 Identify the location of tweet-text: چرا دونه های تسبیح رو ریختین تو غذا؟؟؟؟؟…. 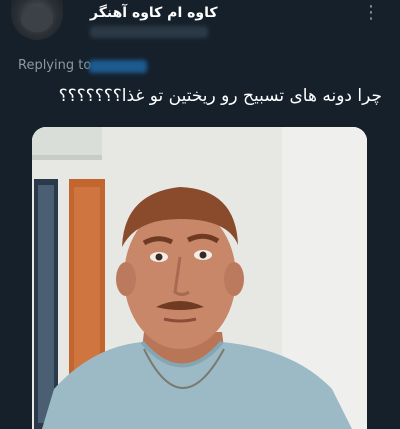
(220, 96).